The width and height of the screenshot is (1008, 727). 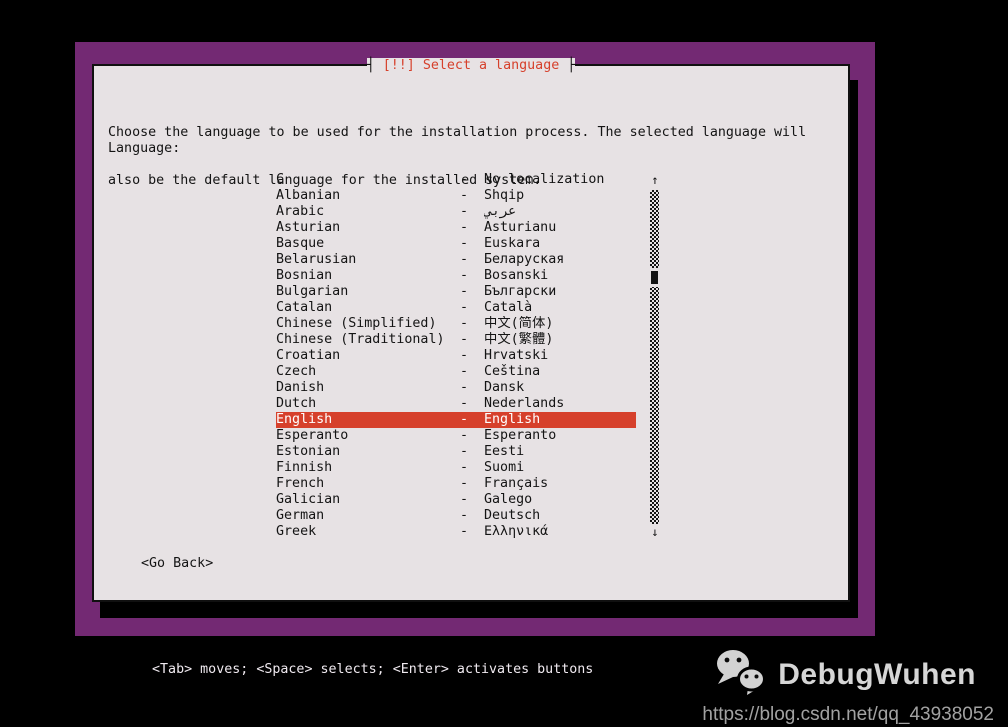 What do you see at coordinates (456, 196) in the screenshot?
I see `language-row: Albanian - Shqip` at bounding box center [456, 196].